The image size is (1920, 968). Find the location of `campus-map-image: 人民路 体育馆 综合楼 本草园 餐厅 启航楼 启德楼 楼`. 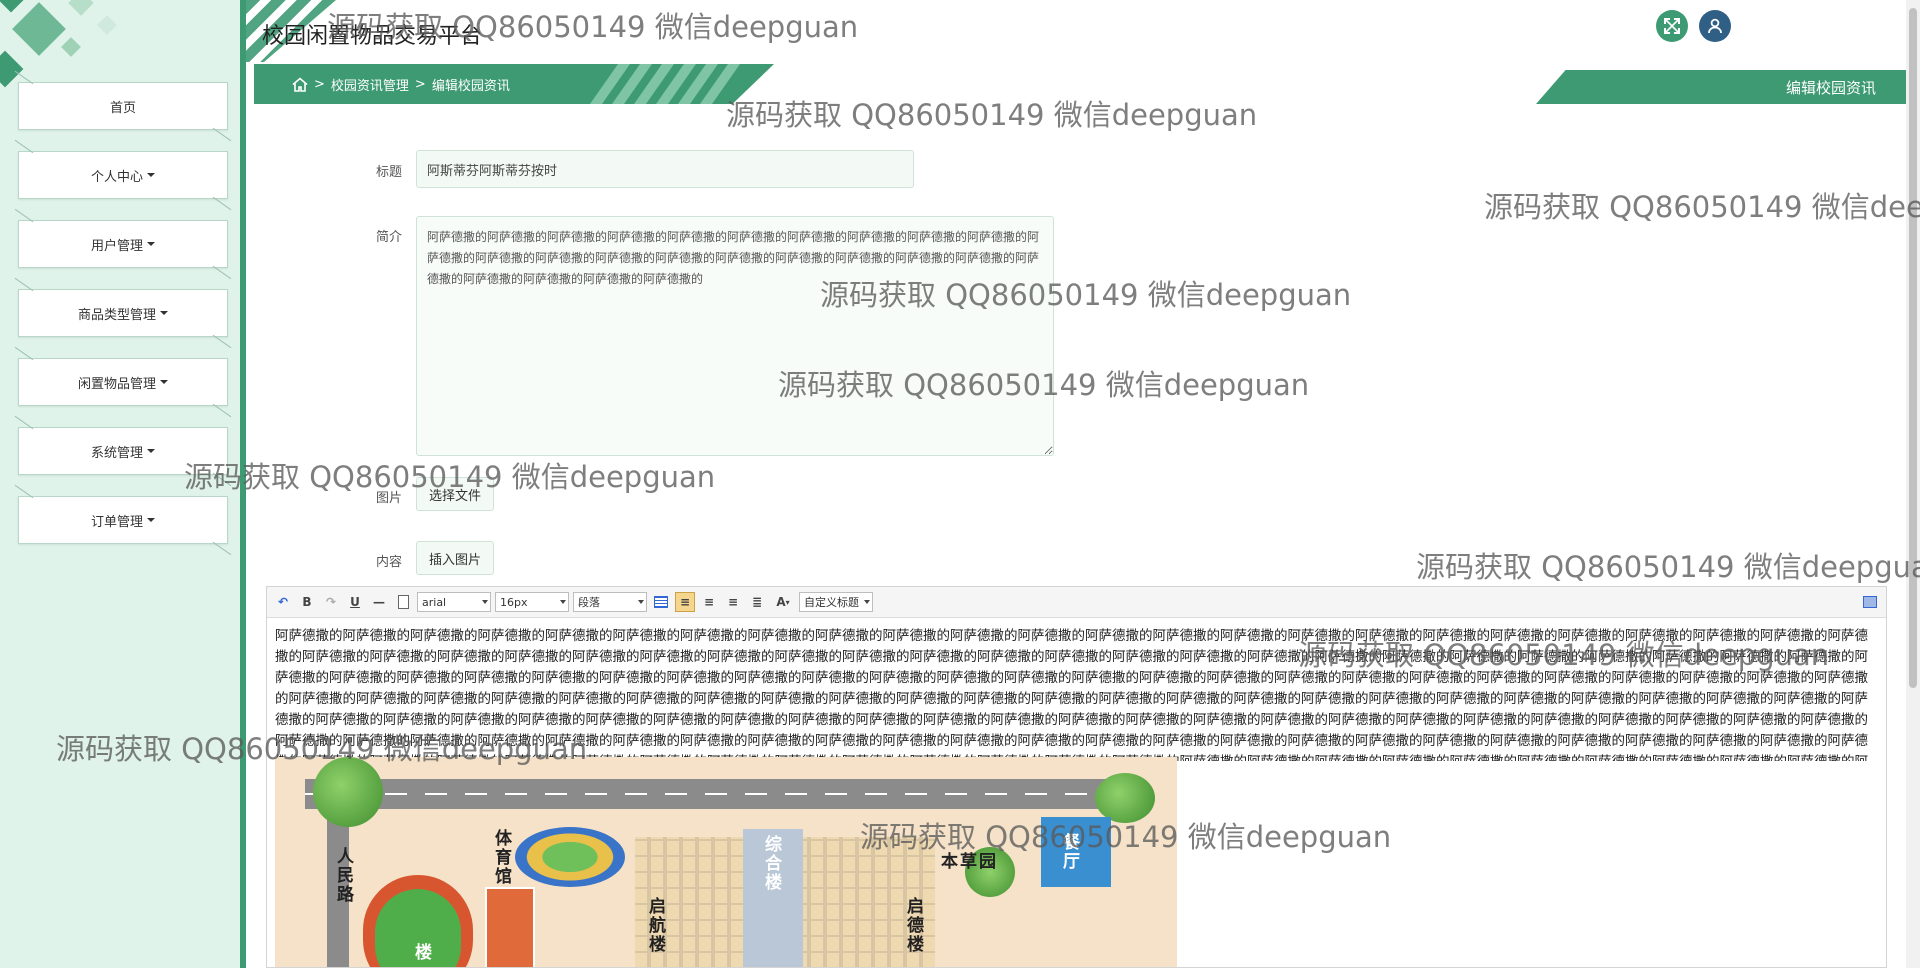

campus-map-image: 人民路 体育馆 综合楼 本草园 餐厅 启航楼 启德楼 楼 is located at coordinates (726, 862).